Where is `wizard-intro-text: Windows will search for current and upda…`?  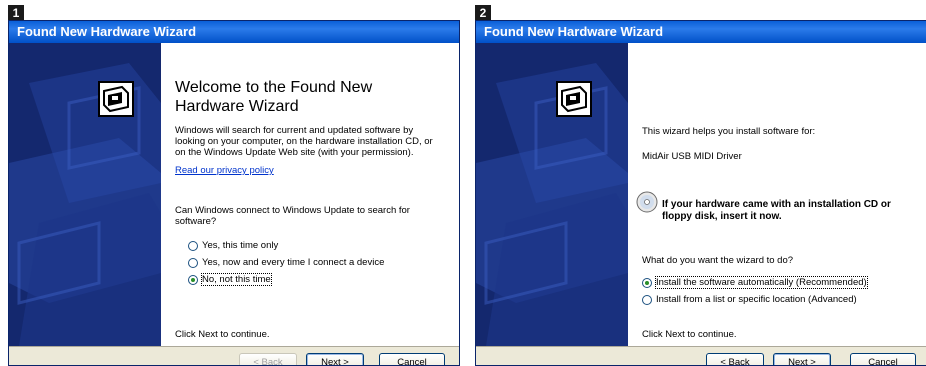
wizard-intro-text: Windows will search for current and upda… is located at coordinates (304, 141).